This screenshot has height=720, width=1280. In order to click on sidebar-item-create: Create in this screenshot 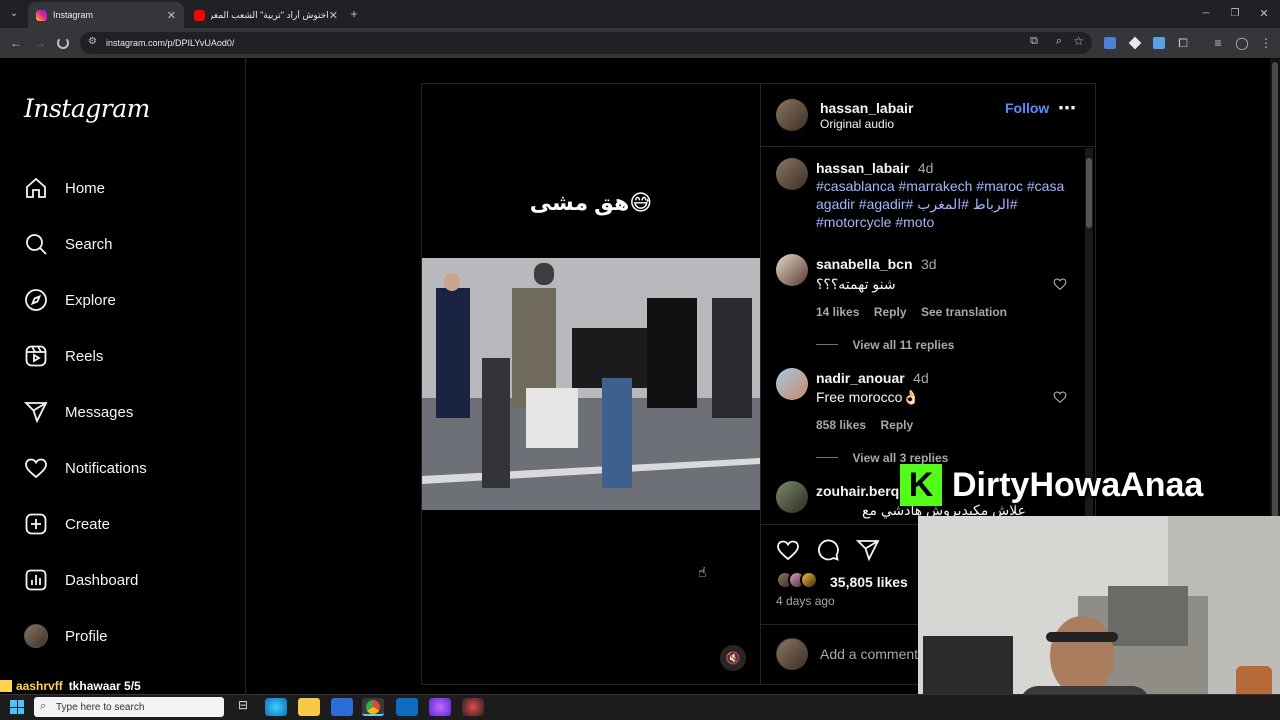, I will do `click(67, 524)`.